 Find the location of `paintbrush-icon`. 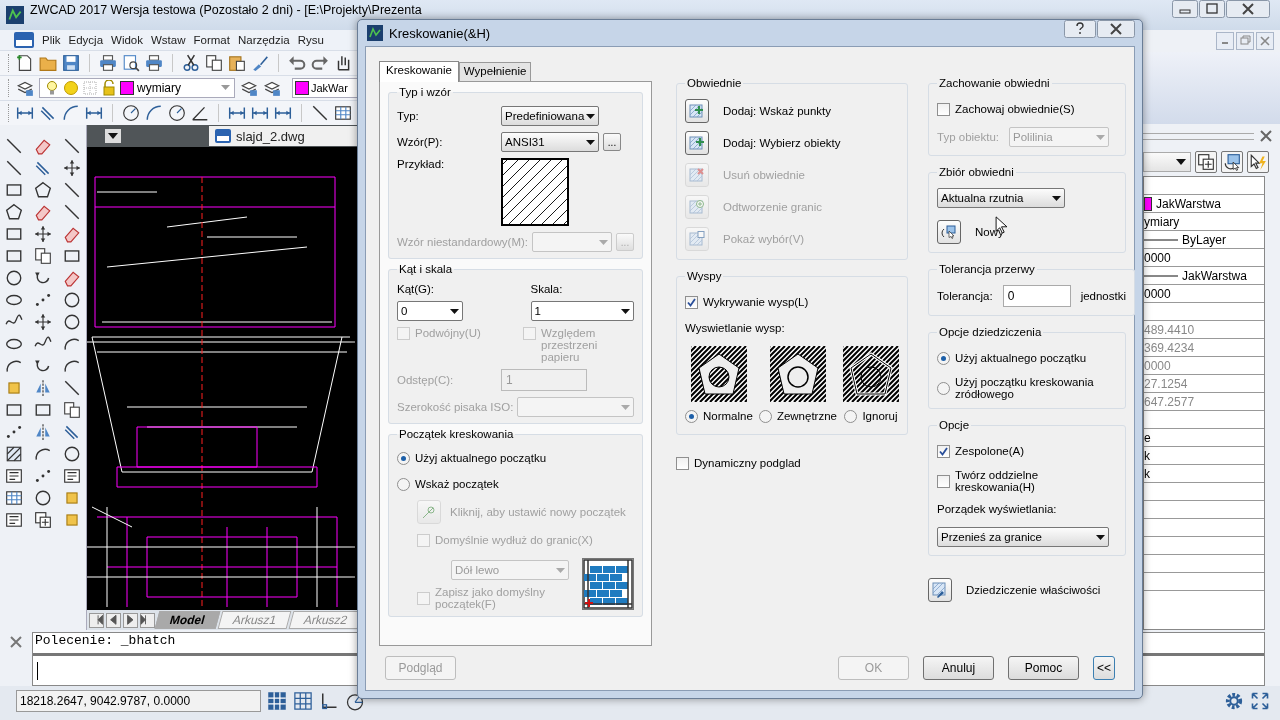

paintbrush-icon is located at coordinates (260, 63).